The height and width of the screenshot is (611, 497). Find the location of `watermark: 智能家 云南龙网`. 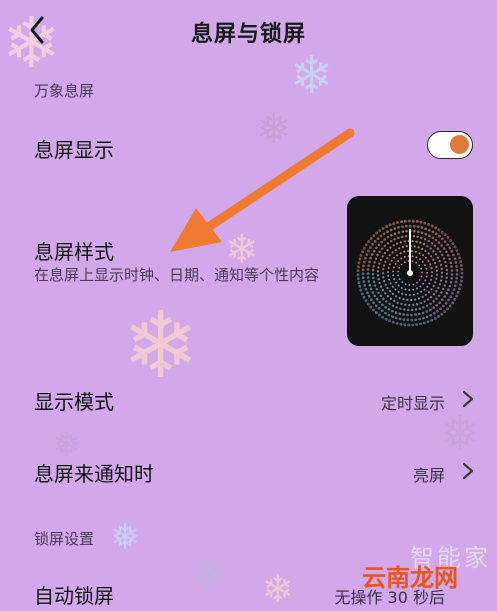

watermark: 智能家 云南龙网 is located at coordinates (429, 569).